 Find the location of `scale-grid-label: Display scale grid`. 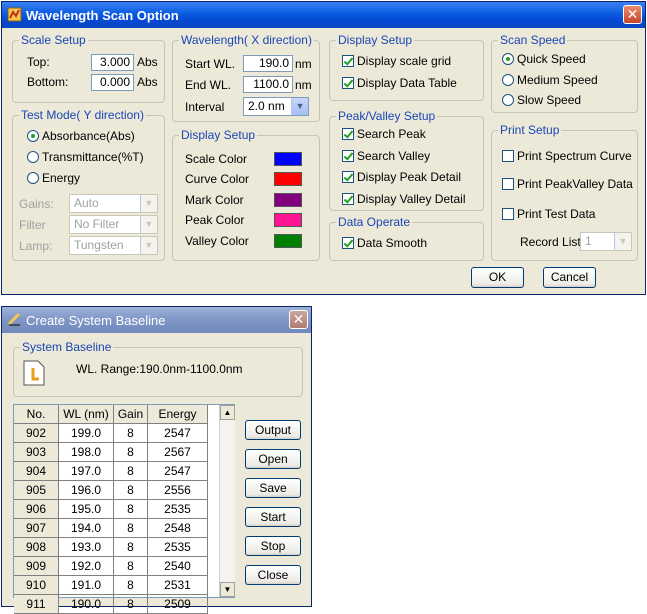

scale-grid-label: Display scale grid is located at coordinates (404, 61).